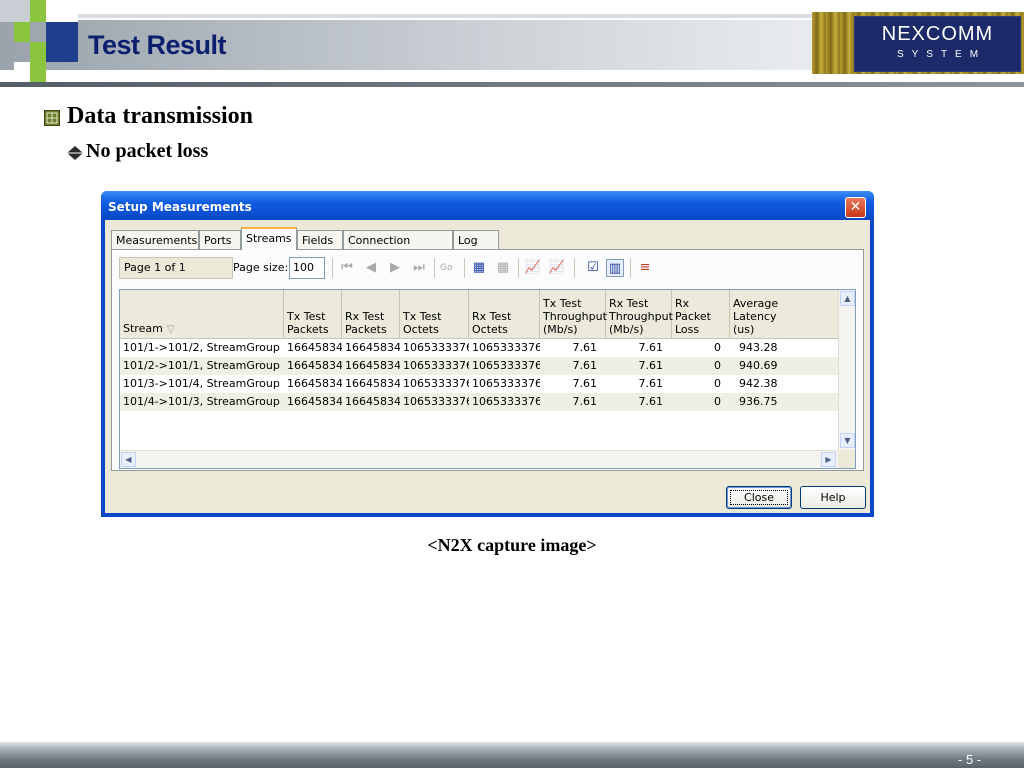  I want to click on close-button-label: Close, so click(759, 497).